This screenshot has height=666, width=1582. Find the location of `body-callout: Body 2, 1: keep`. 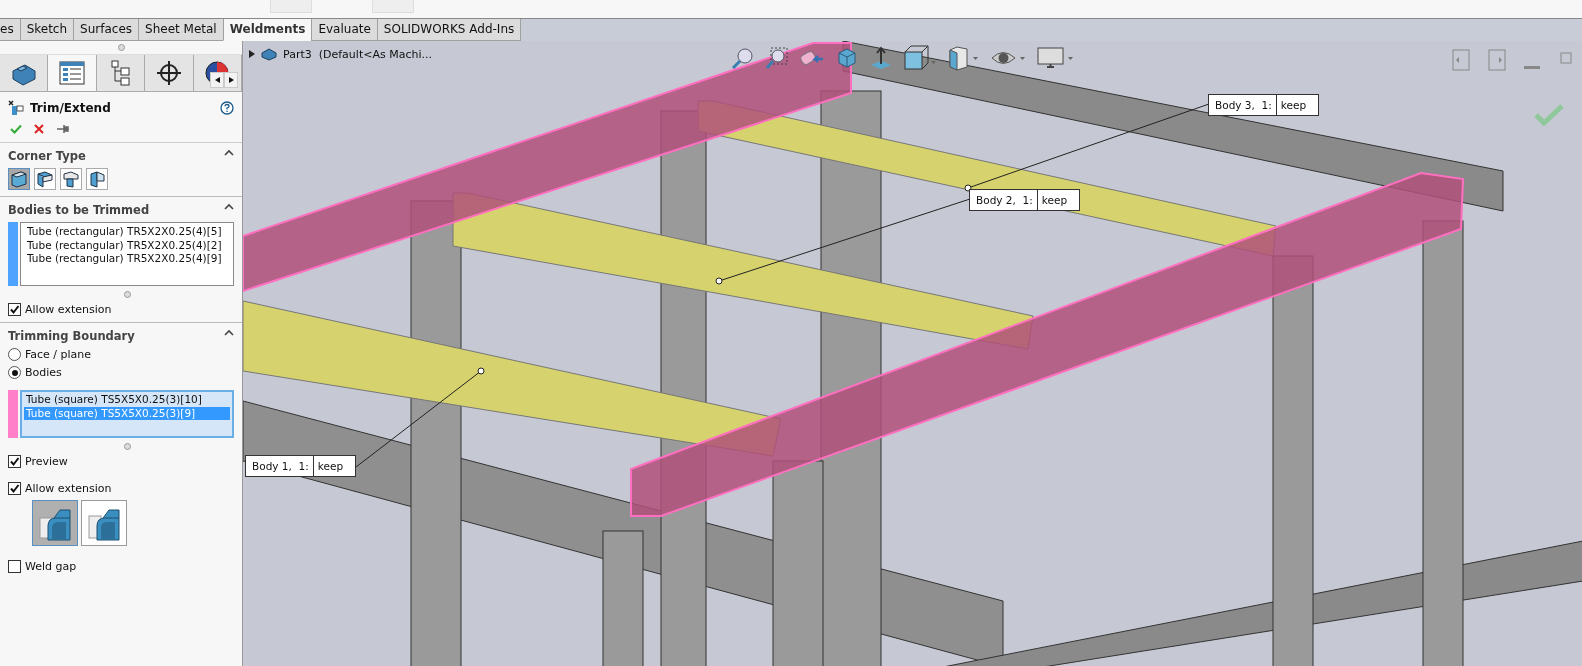

body-callout: Body 2, 1: keep is located at coordinates (1025, 200).